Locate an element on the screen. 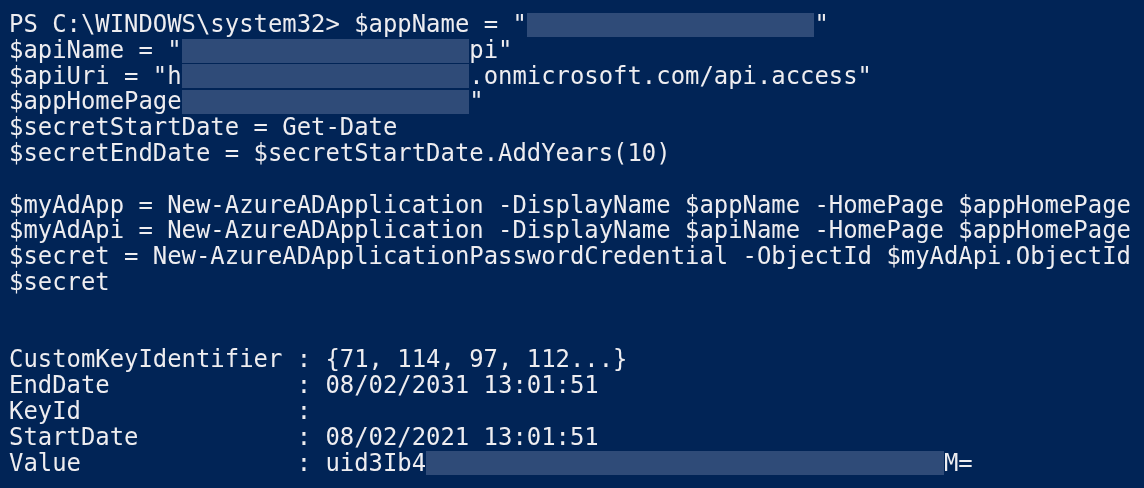 This screenshot has height=488, width=1144. console-text: $apiName = " is located at coordinates (95, 50).